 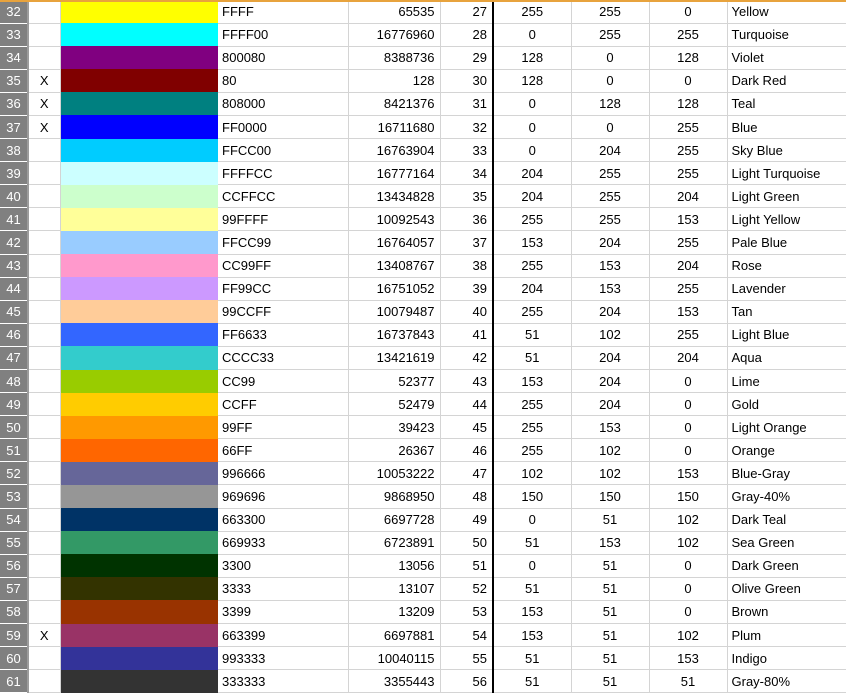 I want to click on hex-value-cell: FF6633, so click(x=283, y=335).